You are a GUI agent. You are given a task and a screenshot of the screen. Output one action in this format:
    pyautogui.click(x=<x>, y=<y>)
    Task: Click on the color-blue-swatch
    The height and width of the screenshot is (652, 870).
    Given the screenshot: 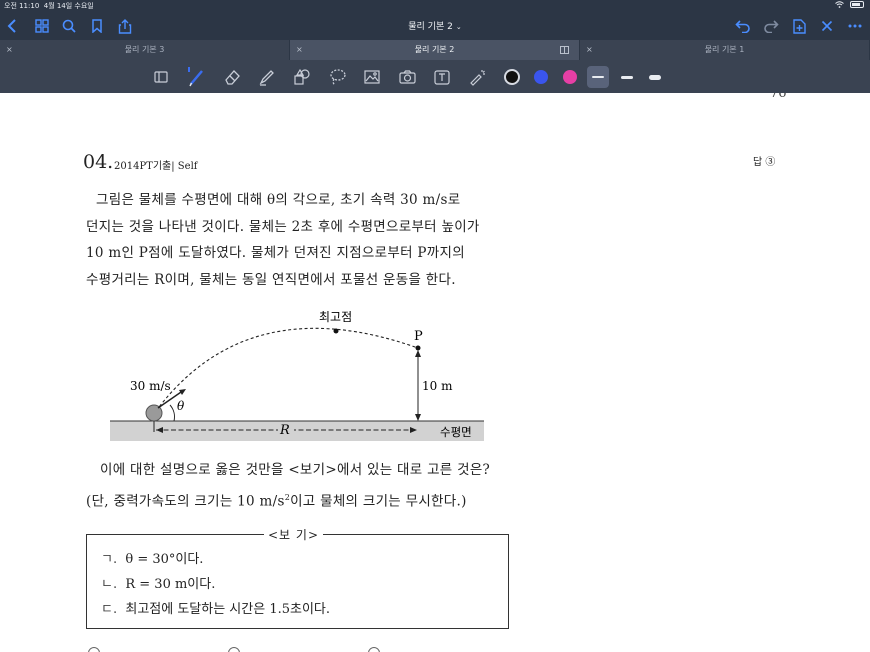 What is the action you would take?
    pyautogui.click(x=541, y=77)
    